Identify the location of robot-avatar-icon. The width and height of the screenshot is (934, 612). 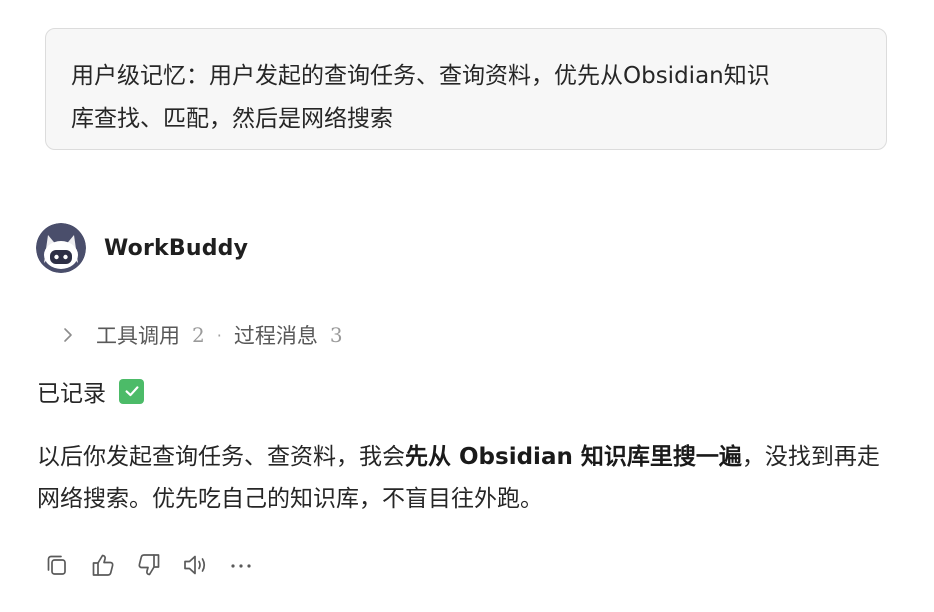
(61, 248).